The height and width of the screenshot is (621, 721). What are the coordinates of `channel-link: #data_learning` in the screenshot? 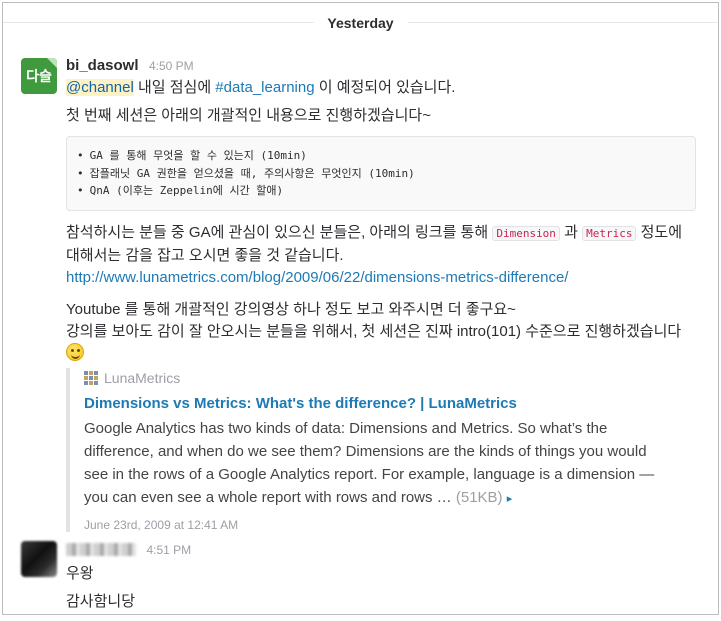 It's located at (264, 87).